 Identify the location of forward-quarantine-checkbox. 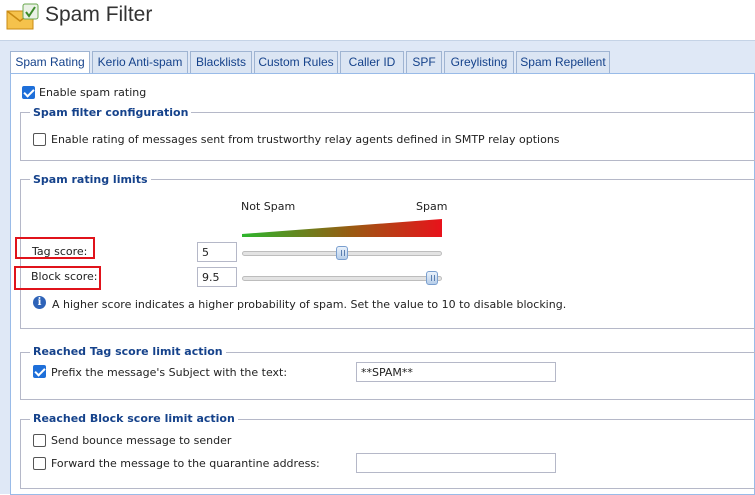
(39, 463).